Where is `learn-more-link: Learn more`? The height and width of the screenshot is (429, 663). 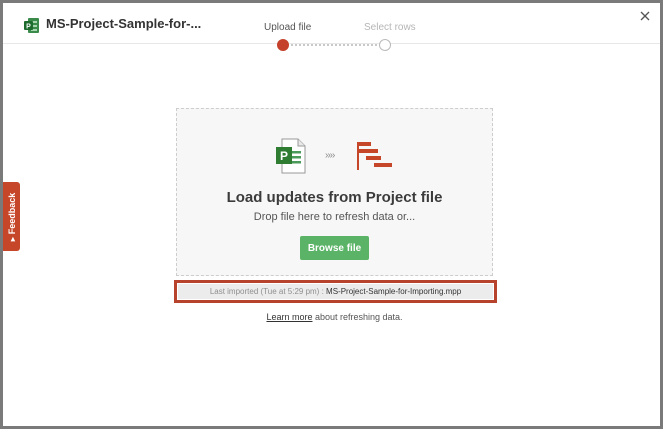
learn-more-link: Learn more is located at coordinates (289, 317).